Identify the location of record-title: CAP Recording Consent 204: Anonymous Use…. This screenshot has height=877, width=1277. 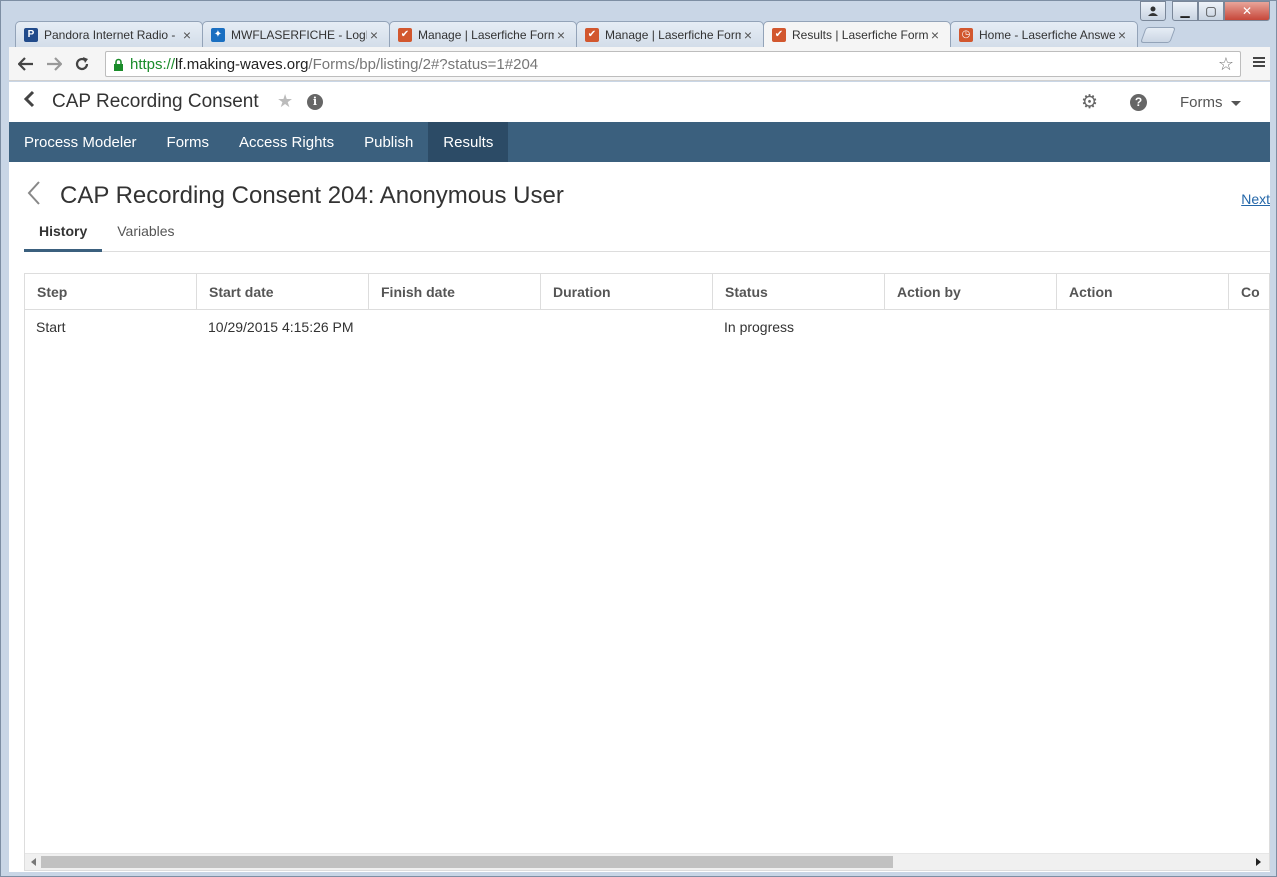
(312, 195).